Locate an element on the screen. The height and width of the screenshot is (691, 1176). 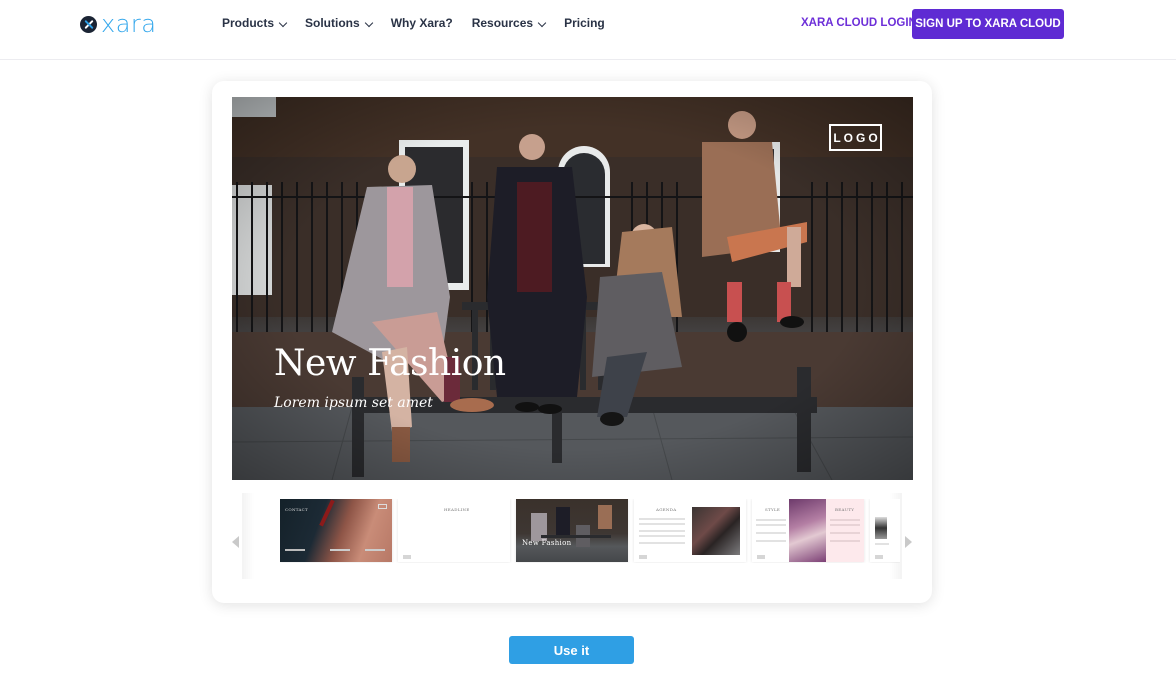
nav-label: Why Xara? is located at coordinates (421, 23).